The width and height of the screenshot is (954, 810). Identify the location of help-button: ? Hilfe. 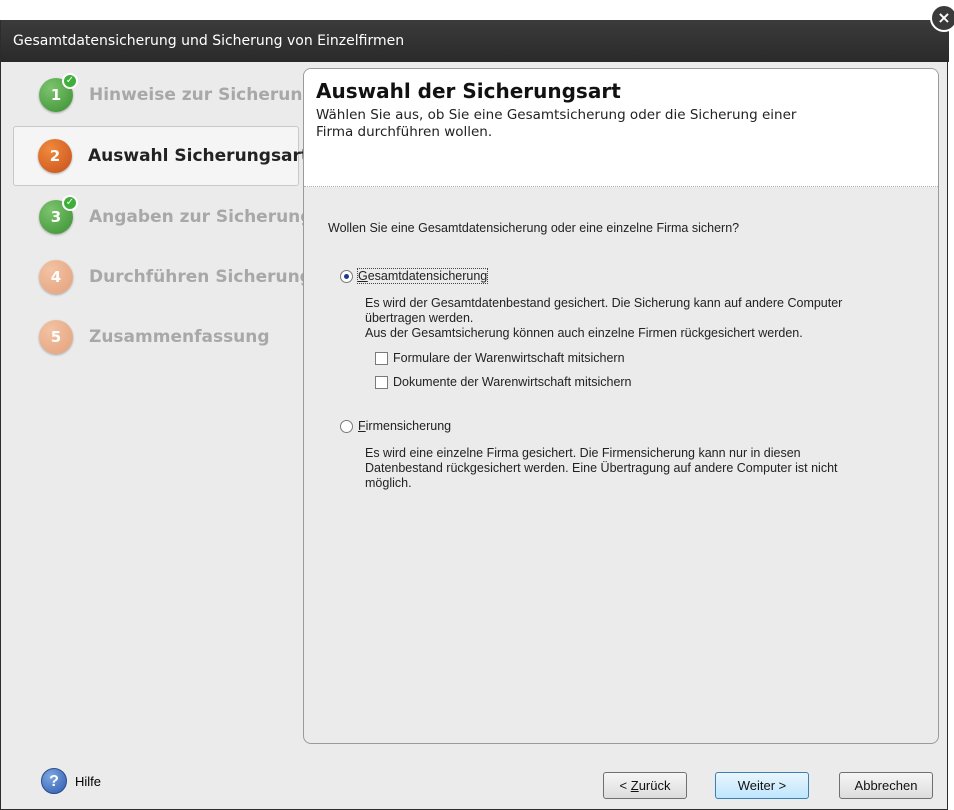
(71, 781).